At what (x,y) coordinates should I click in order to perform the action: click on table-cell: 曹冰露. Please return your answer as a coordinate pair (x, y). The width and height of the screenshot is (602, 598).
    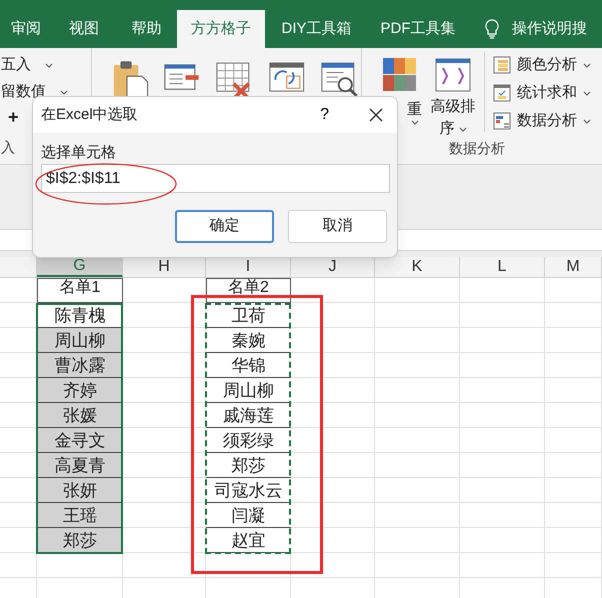
    Looking at the image, I should click on (80, 365).